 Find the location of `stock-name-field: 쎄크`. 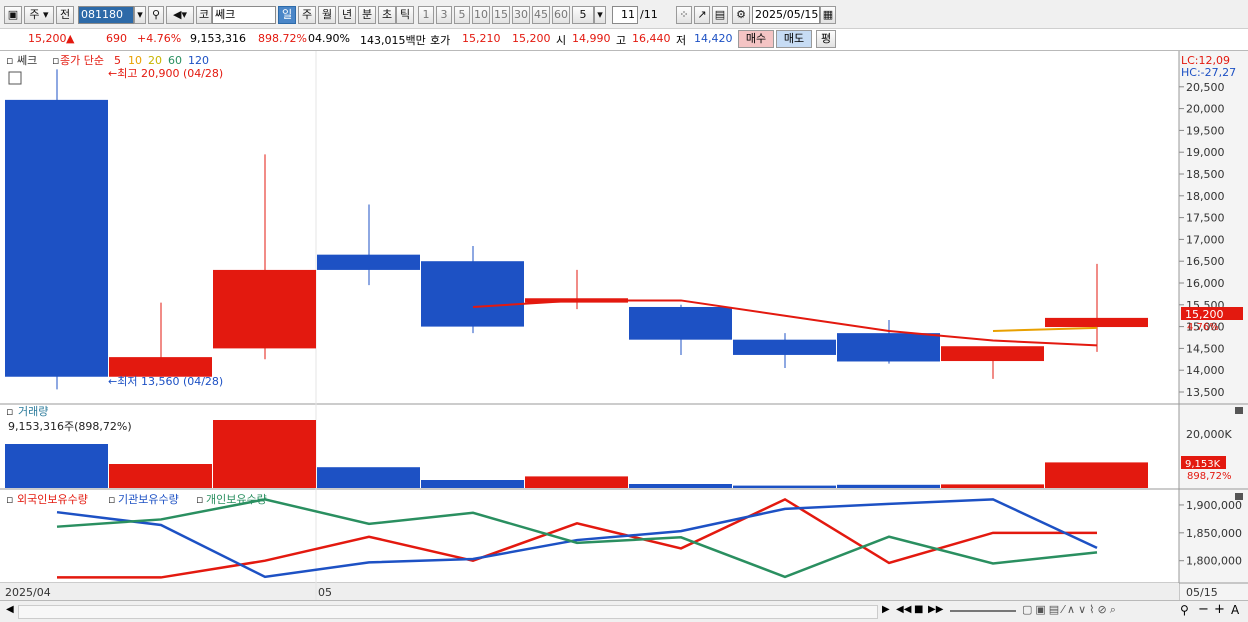

stock-name-field: 쎄크 is located at coordinates (244, 15).